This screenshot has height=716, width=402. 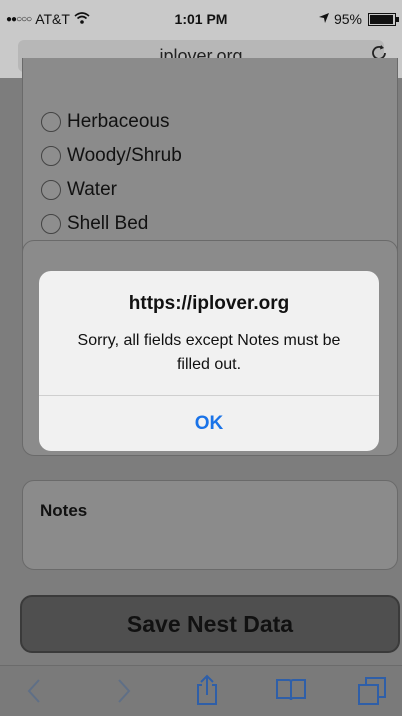 I want to click on back-icon, so click(x=34, y=691).